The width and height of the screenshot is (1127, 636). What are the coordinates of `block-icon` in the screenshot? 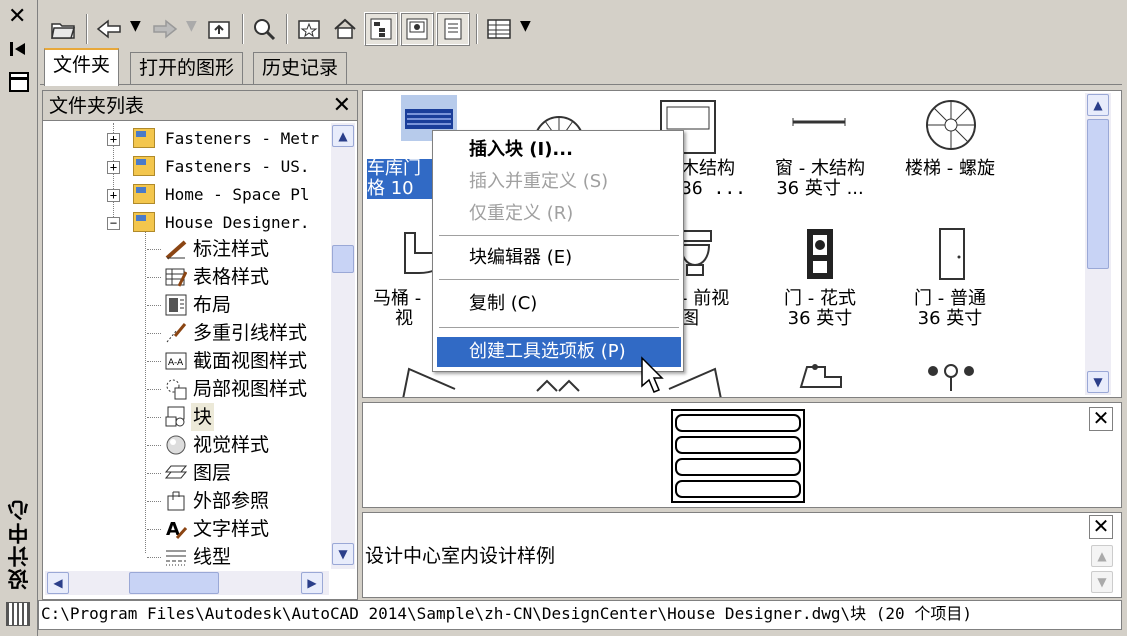 It's located at (175, 416).